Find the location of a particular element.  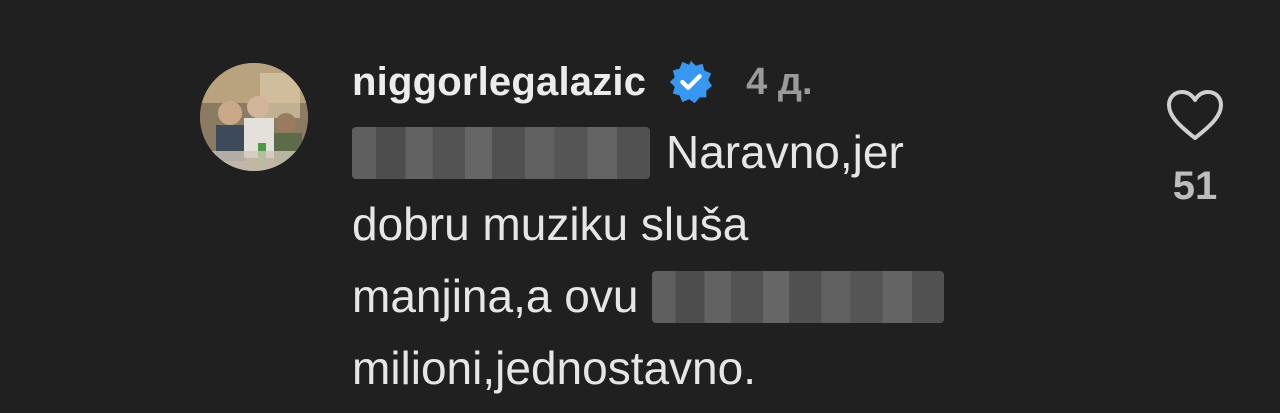

heart-outline-icon is located at coordinates (1195, 116).